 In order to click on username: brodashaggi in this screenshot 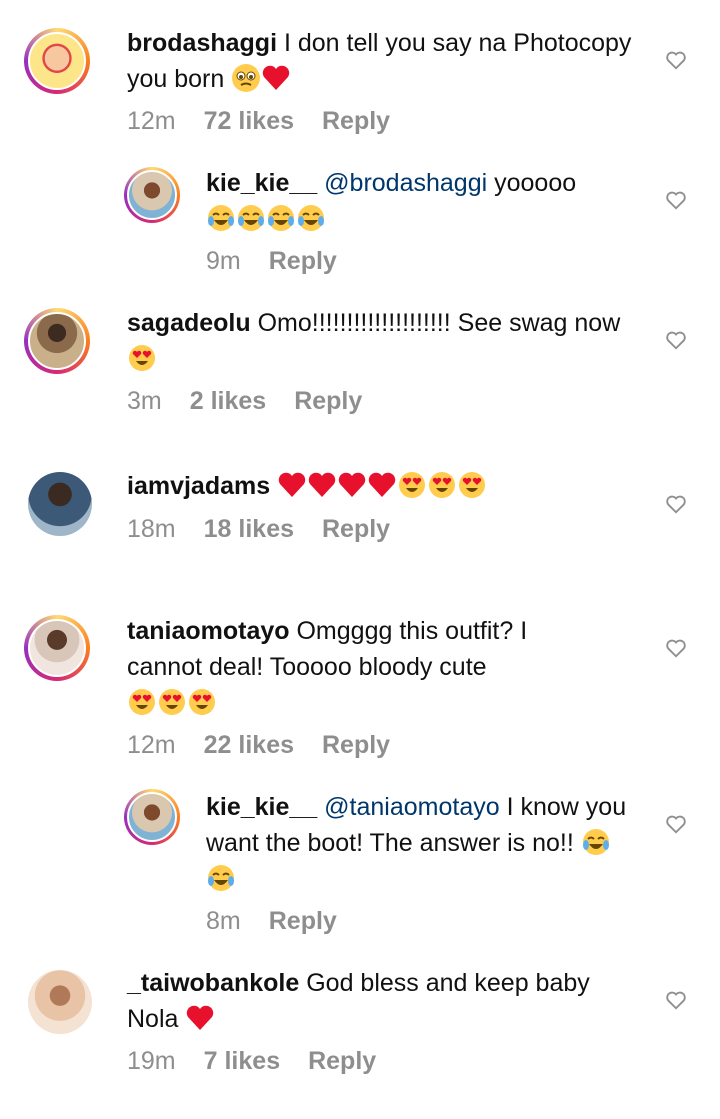, I will do `click(202, 43)`.